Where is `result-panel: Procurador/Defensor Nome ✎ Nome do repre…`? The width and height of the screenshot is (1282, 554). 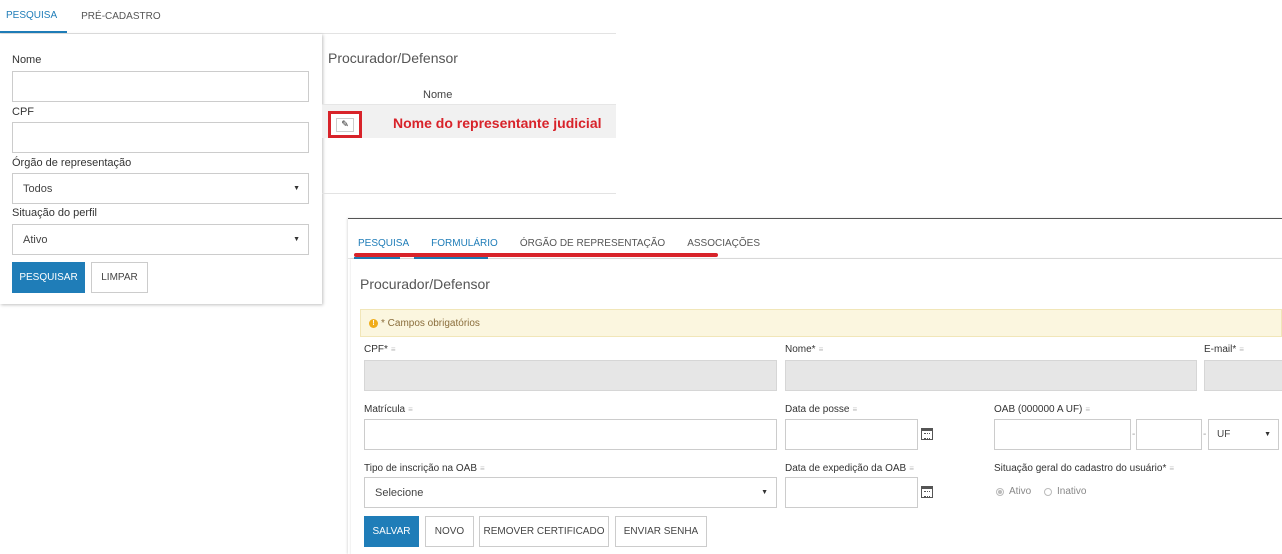 result-panel: Procurador/Defensor Nome ✎ Nome do repre… is located at coordinates (469, 114).